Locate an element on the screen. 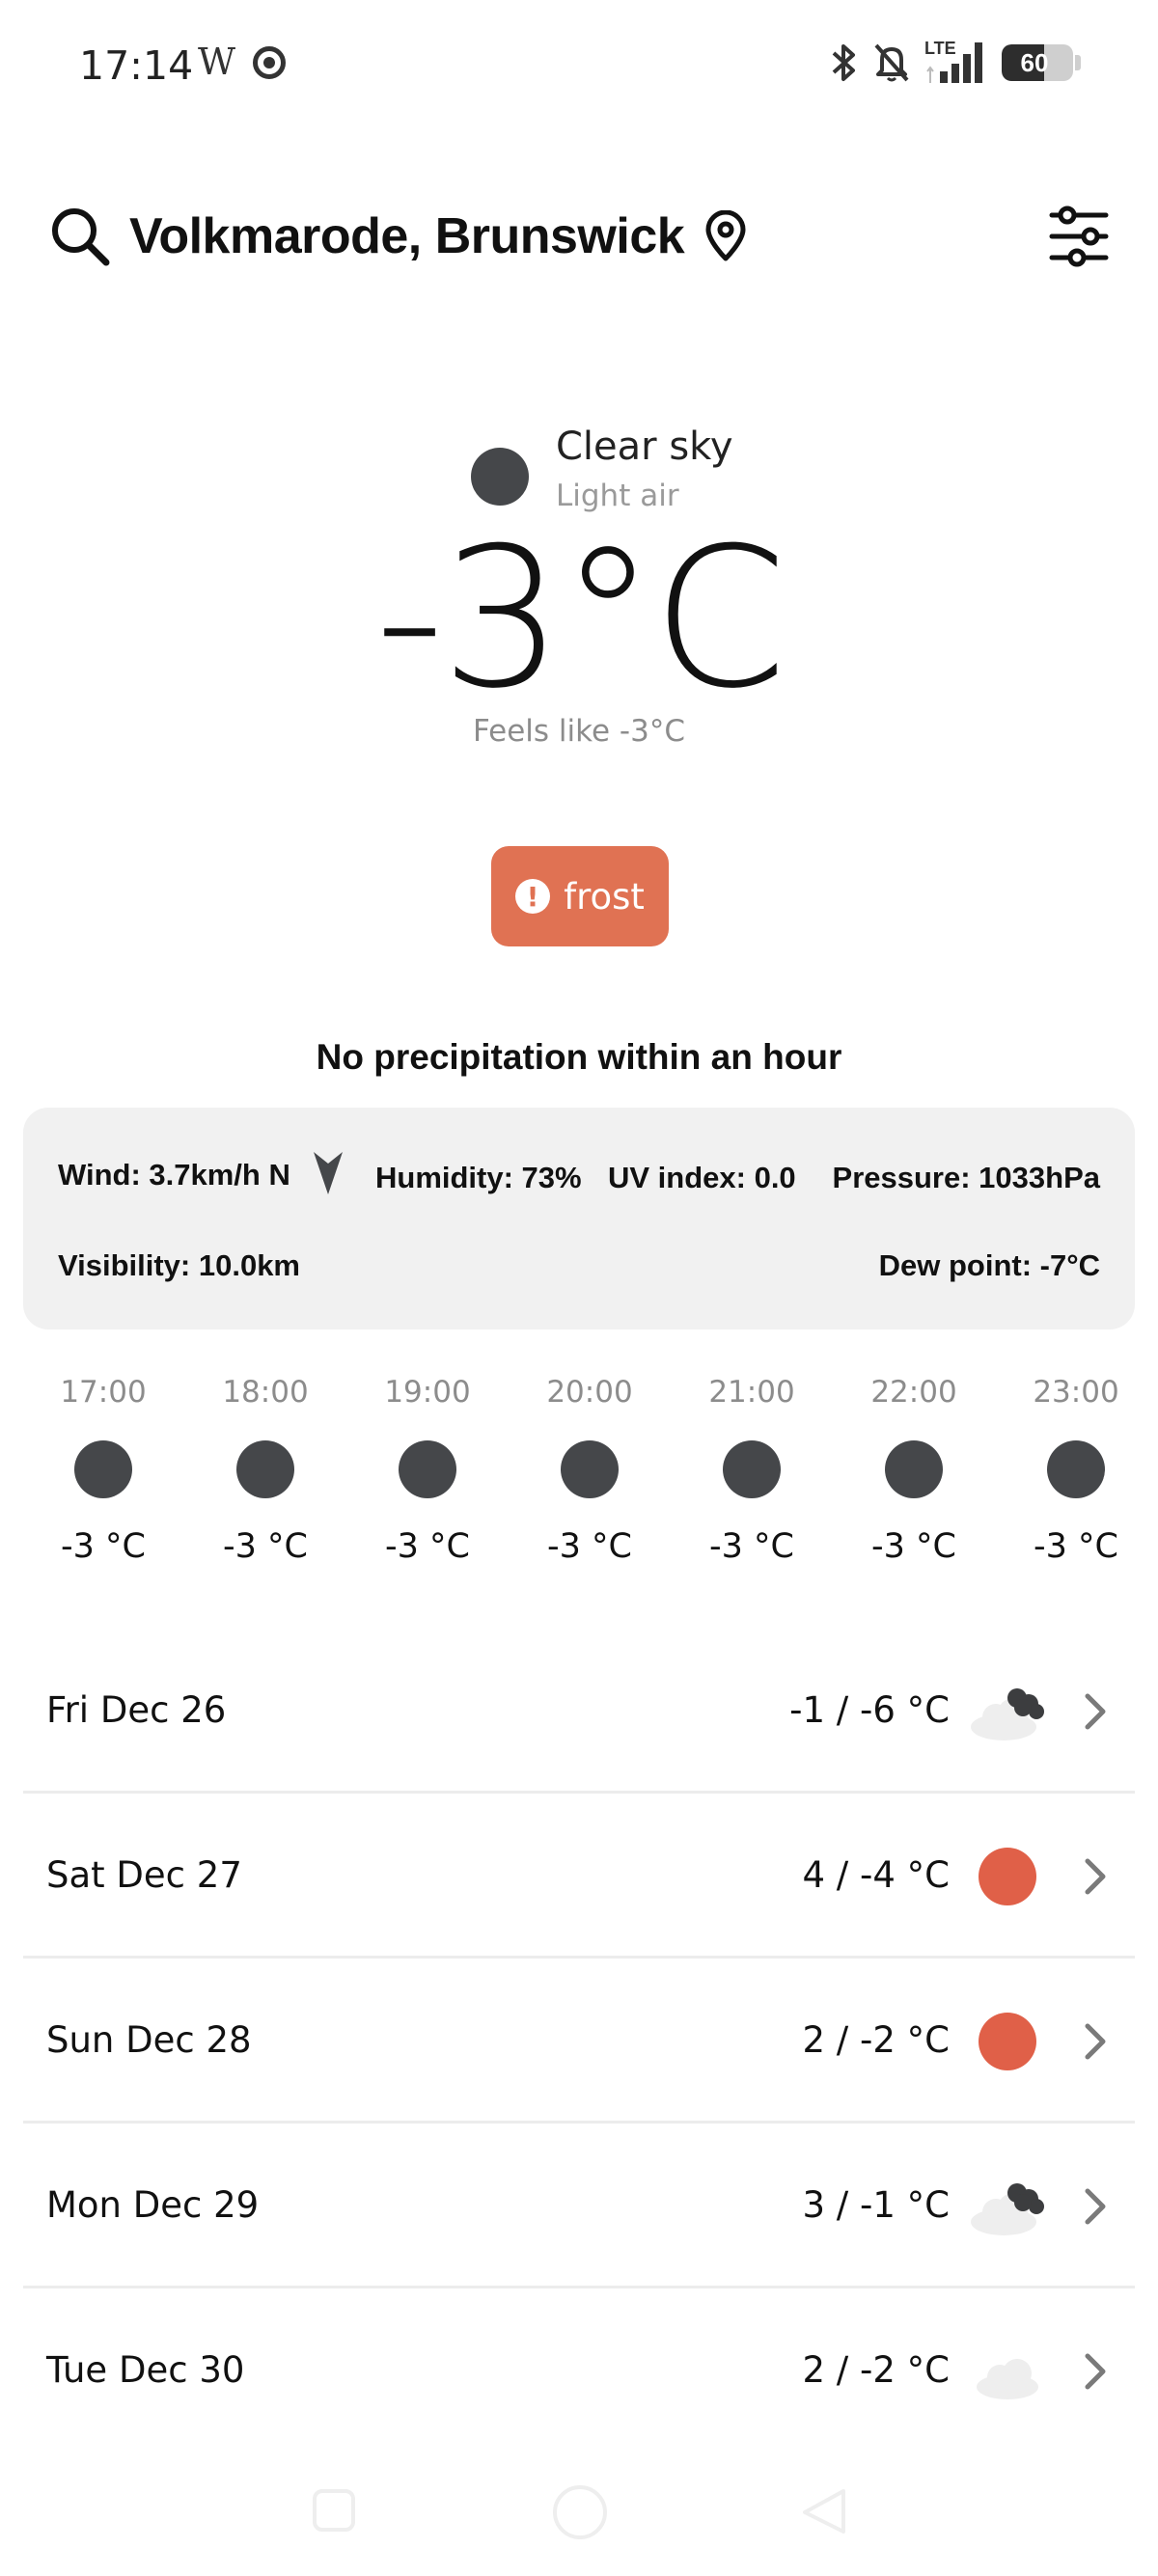  hour-time: 22:00 is located at coordinates (913, 1393).